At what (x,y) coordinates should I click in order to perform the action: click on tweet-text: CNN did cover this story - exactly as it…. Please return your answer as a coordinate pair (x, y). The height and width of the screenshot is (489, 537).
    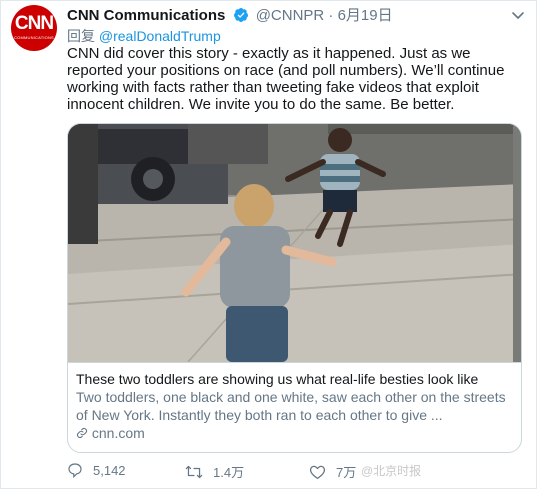
    Looking at the image, I should click on (286, 79).